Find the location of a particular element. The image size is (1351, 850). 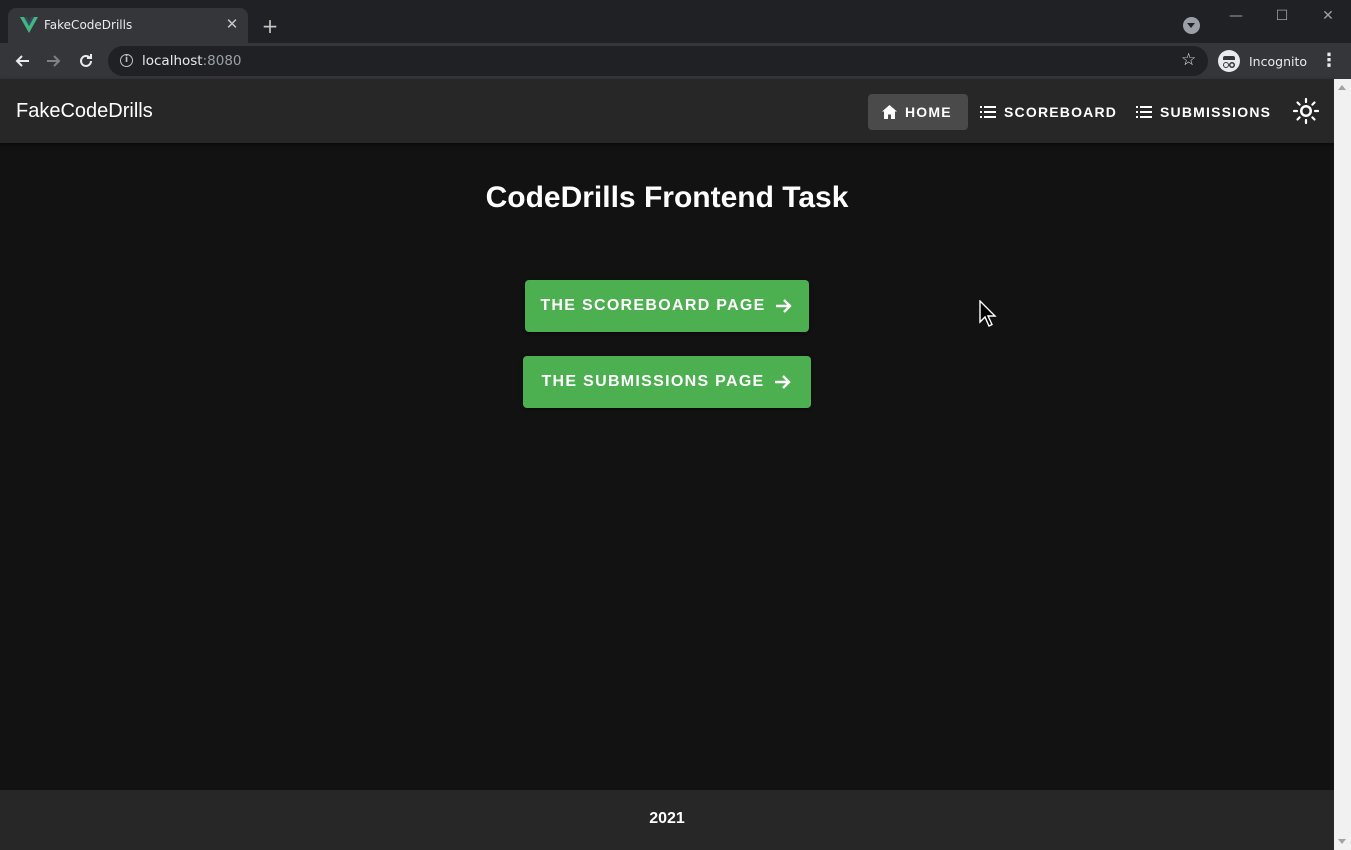

nav-submissions: SUBMISSIONS is located at coordinates (1205, 112).